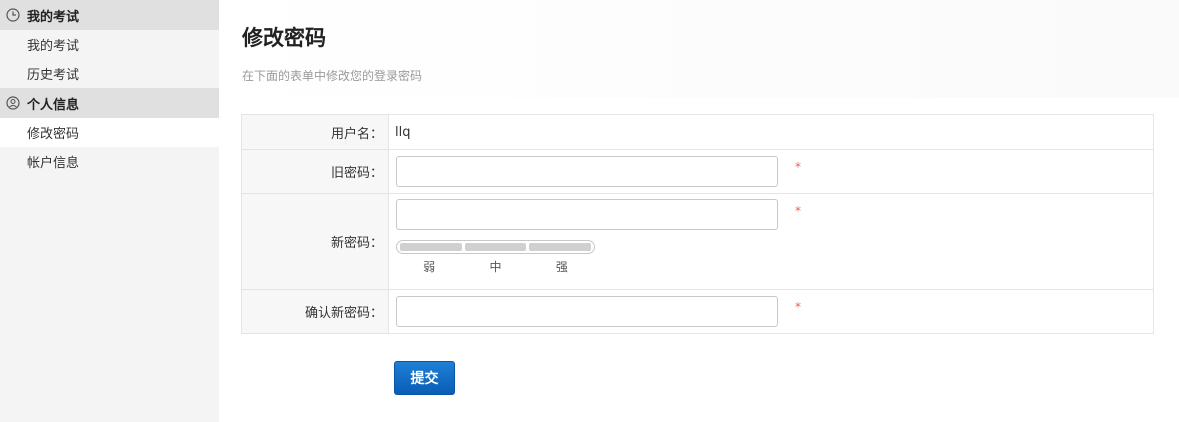 This screenshot has height=422, width=1179. What do you see at coordinates (587, 214) in the screenshot?
I see `new-password-input` at bounding box center [587, 214].